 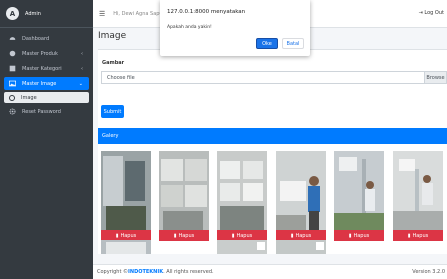 I want to click on dialog-message: Apakah anda yakin!, so click(x=189, y=27).